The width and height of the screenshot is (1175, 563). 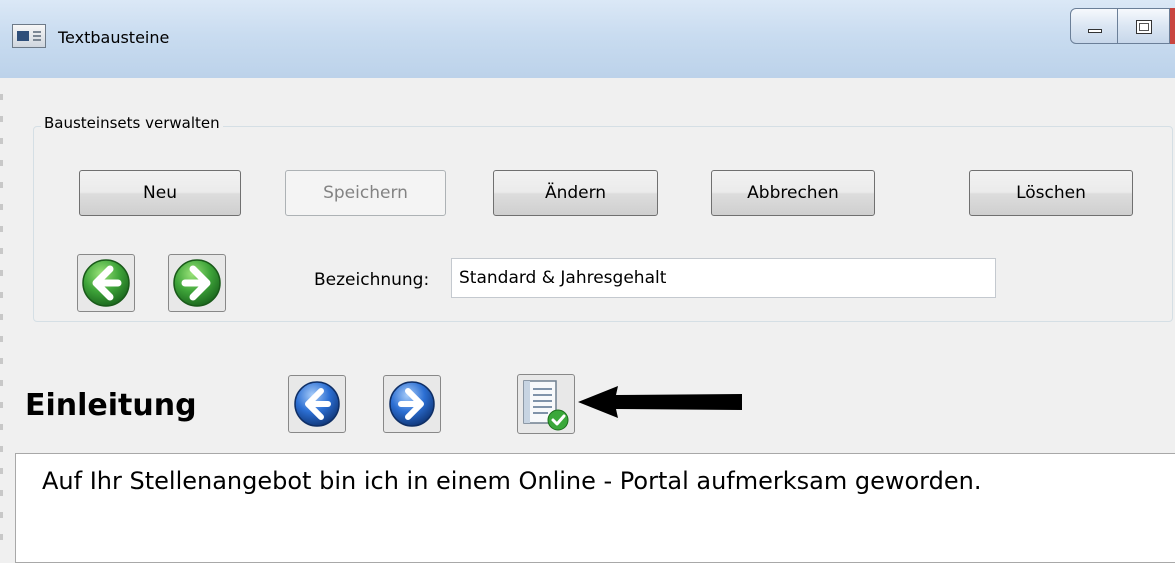 I want to click on section-next-button, so click(x=412, y=404).